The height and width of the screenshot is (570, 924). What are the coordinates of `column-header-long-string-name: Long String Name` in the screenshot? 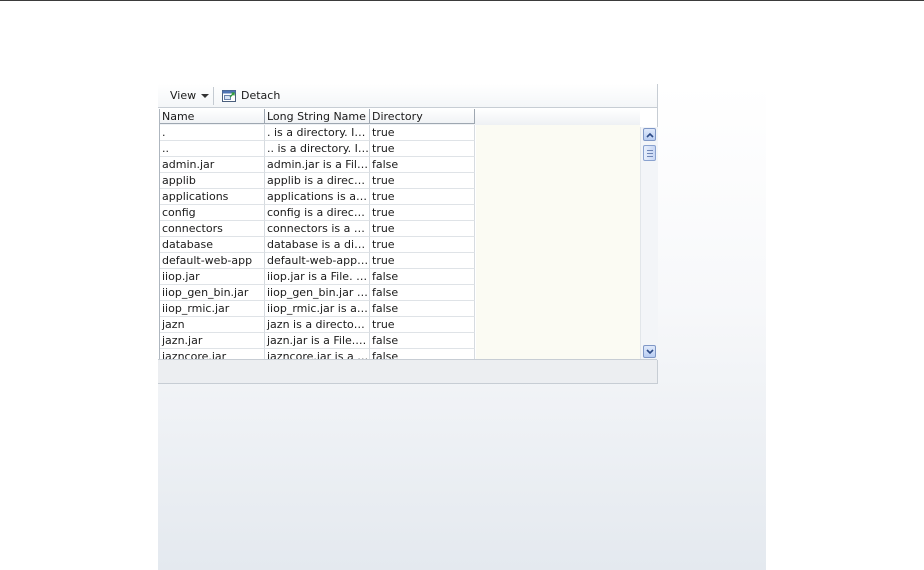 It's located at (317, 116).